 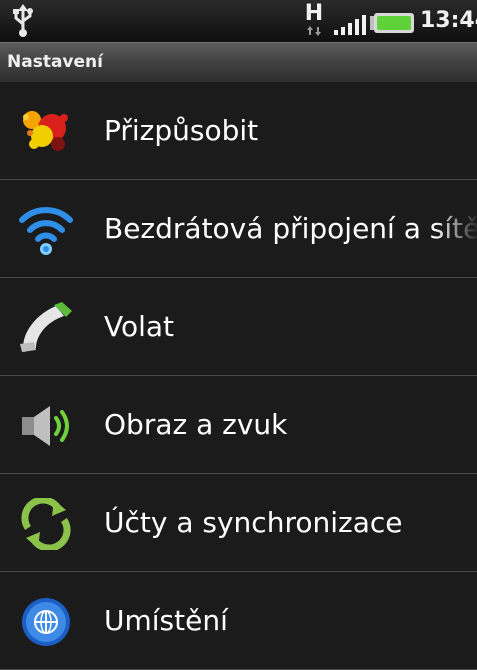 I want to click on sync-icon, so click(x=46, y=524).